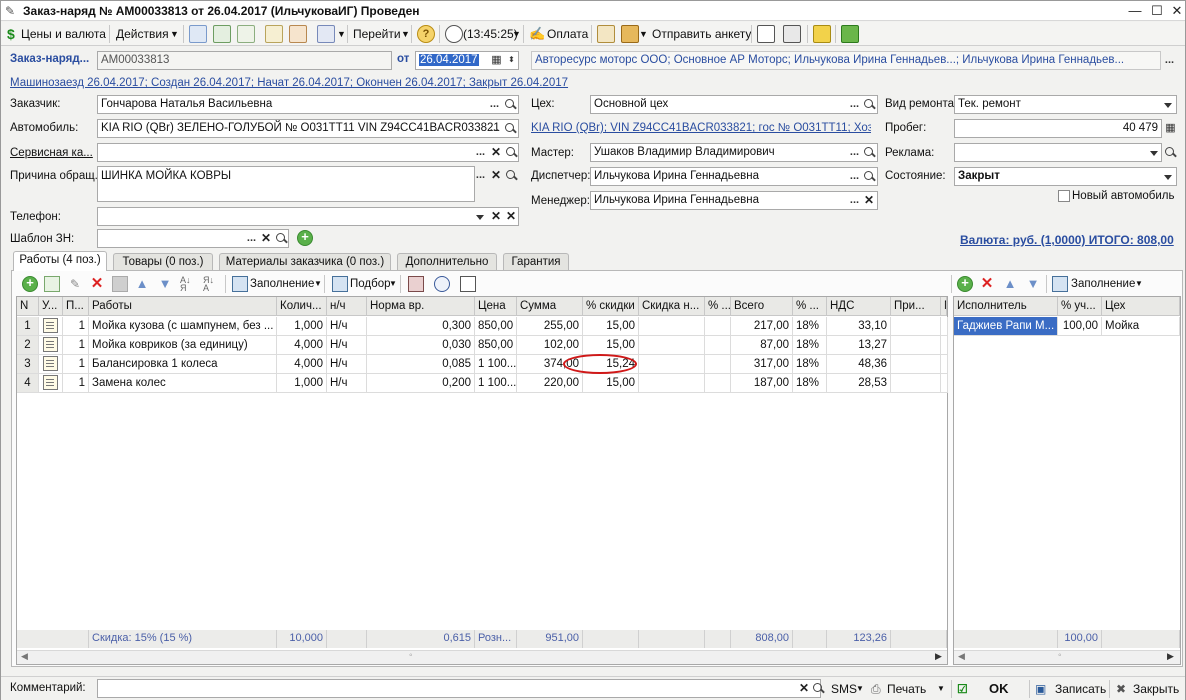 The image size is (1186, 700). I want to click on column-header: НДС, so click(859, 306).